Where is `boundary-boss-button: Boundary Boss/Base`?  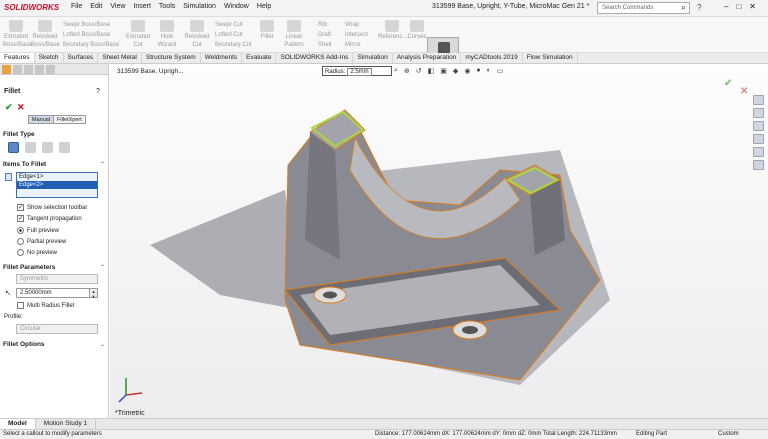
boundary-boss-button: Boundary Boss/Base is located at coordinates (91, 45).